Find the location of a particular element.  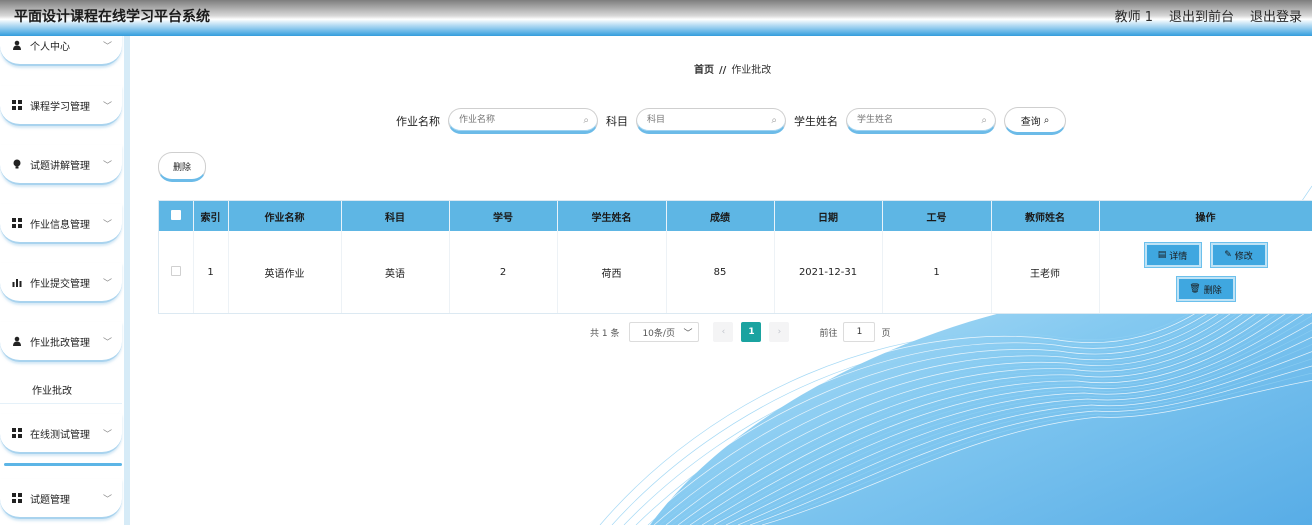

col-operations: 操作 is located at coordinates (1205, 216).